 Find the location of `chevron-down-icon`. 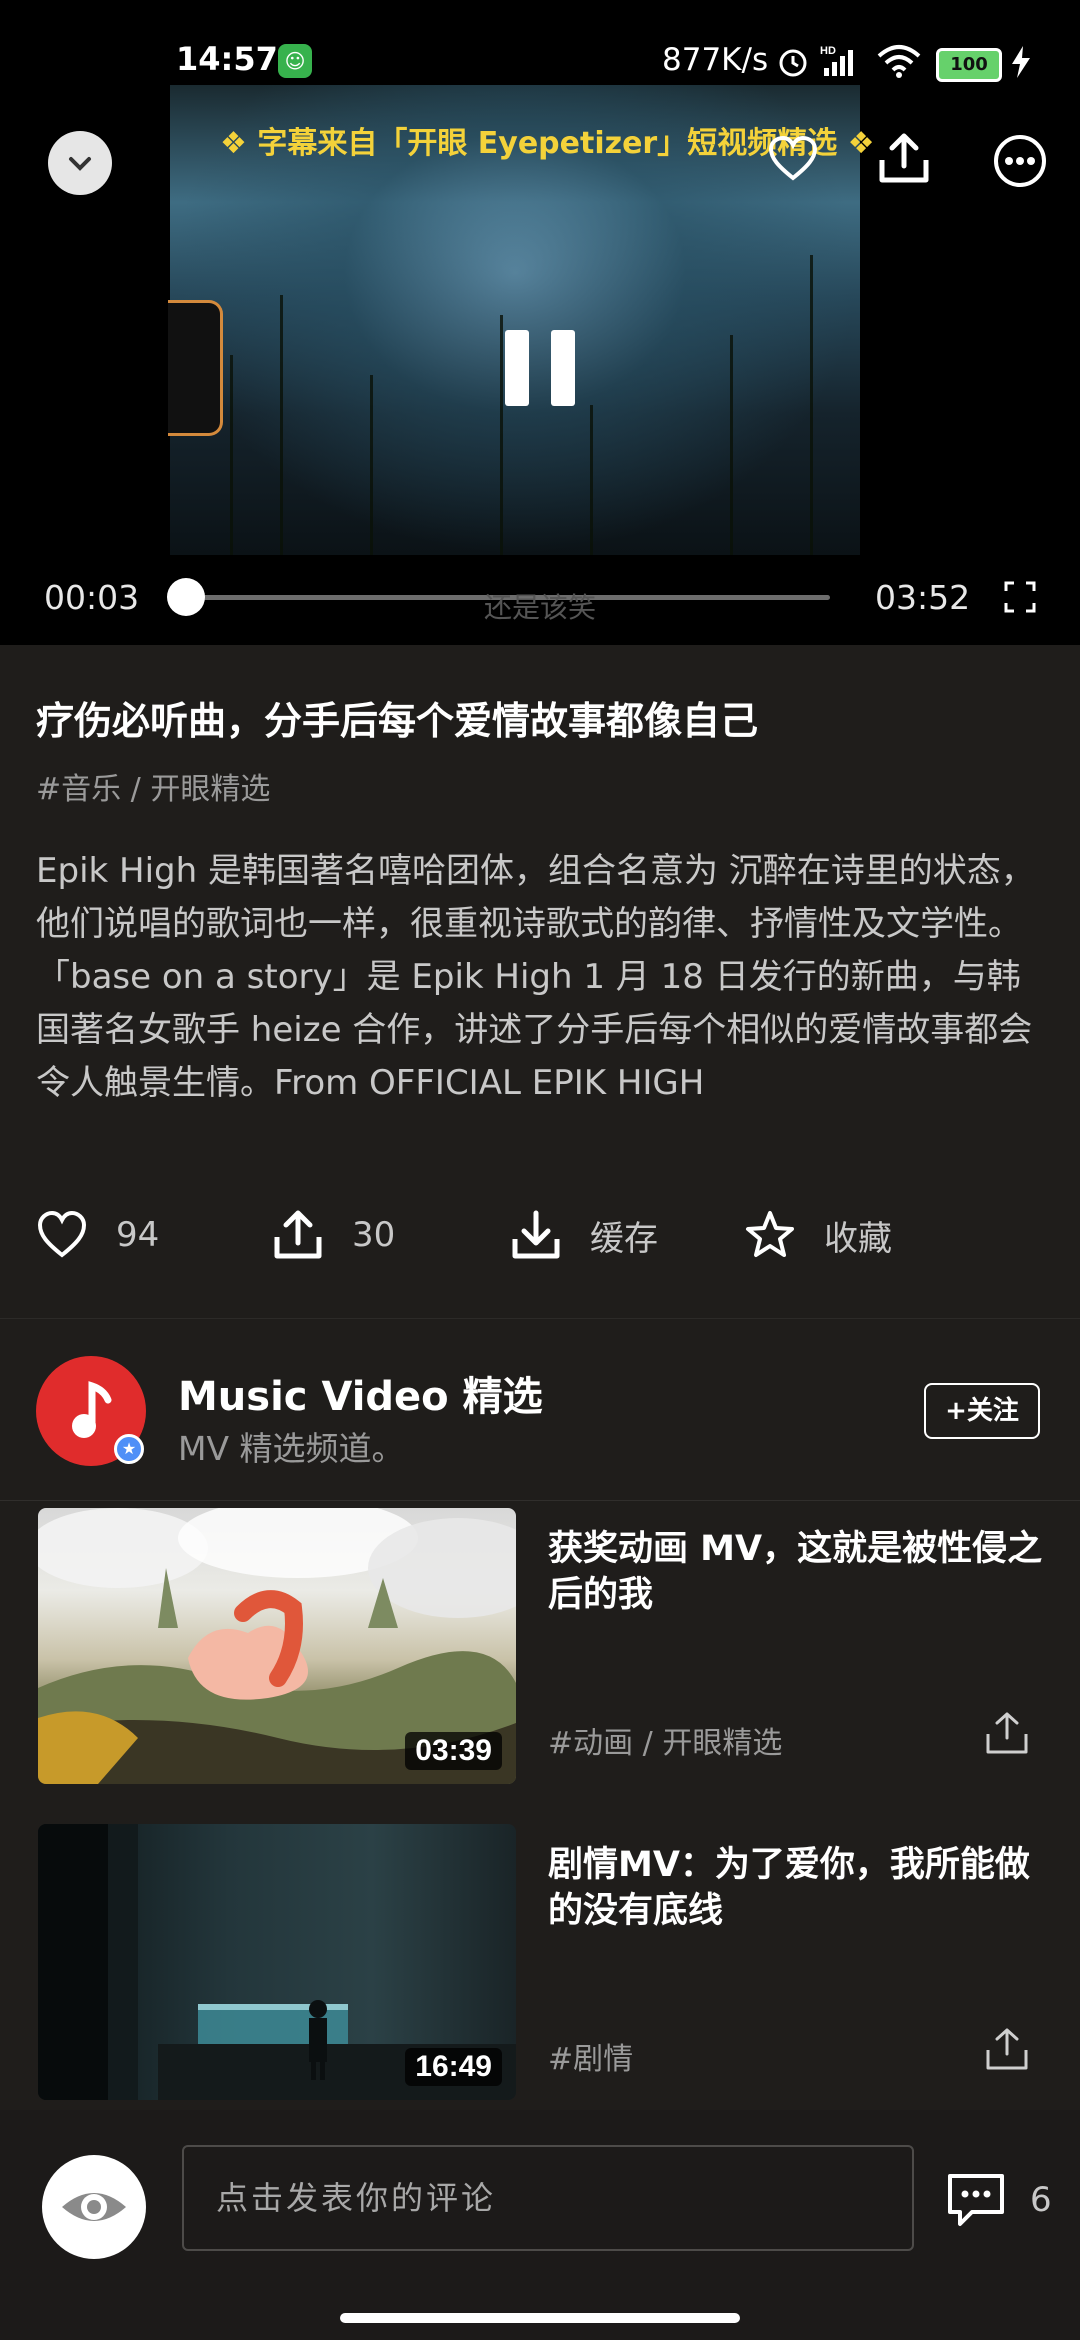

chevron-down-icon is located at coordinates (80, 164).